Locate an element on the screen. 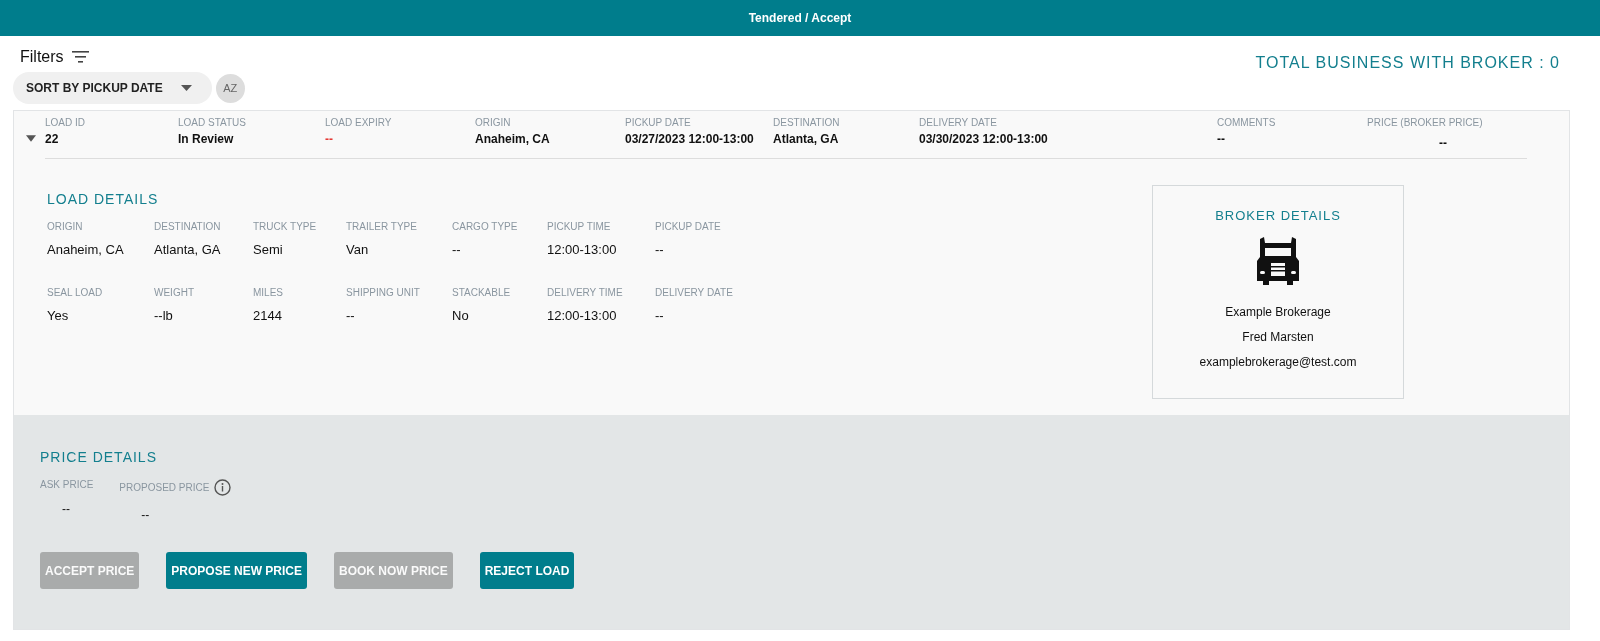  broker-company: Example Brokerage is located at coordinates (1278, 312).